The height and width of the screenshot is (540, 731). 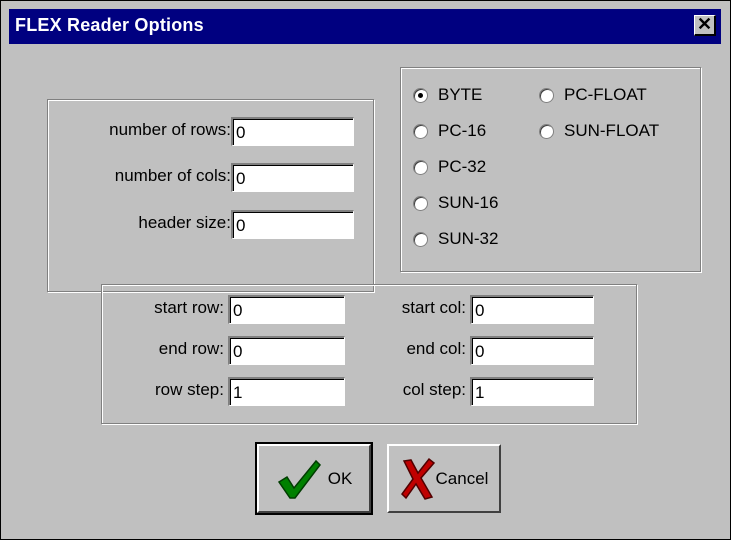 What do you see at coordinates (189, 307) in the screenshot?
I see `start-row-label: start row:` at bounding box center [189, 307].